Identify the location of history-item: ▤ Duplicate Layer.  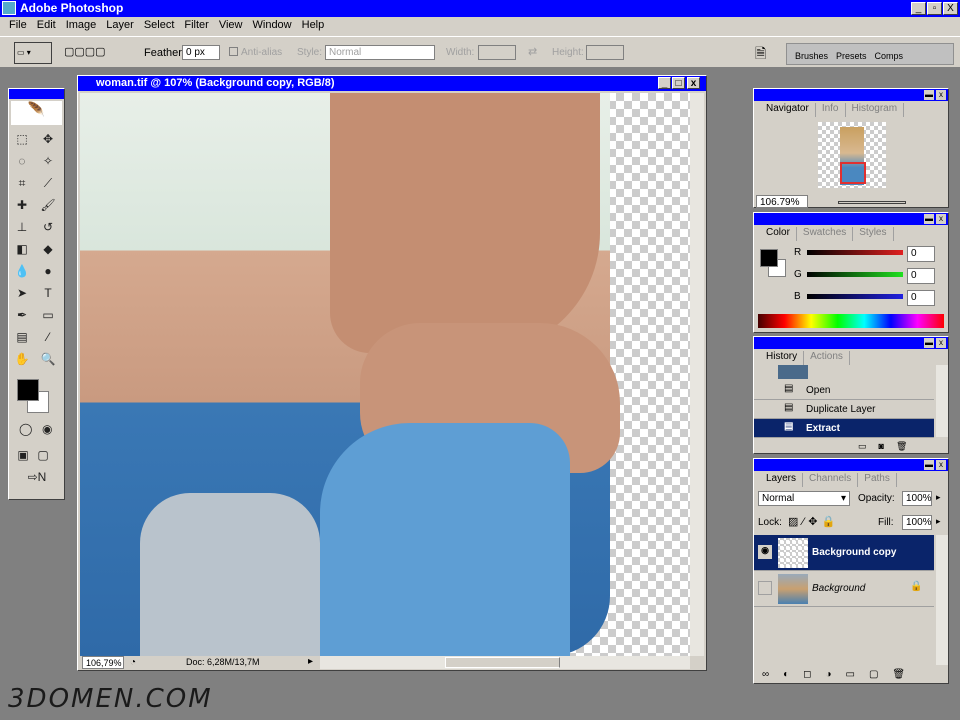
(844, 409).